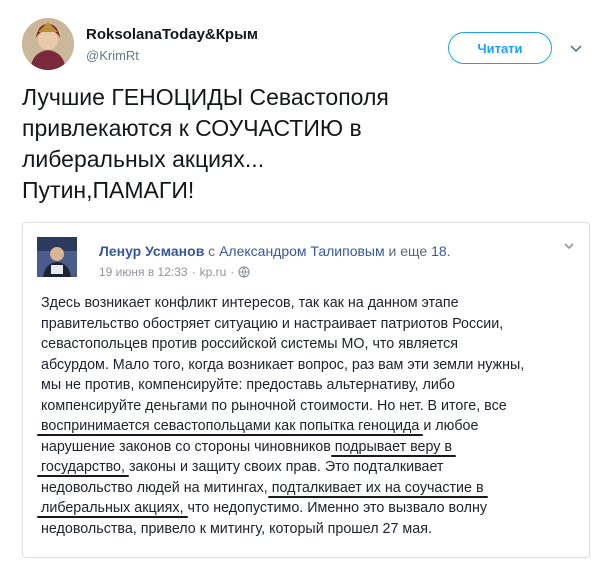  What do you see at coordinates (212, 251) in the screenshot?
I see `fb-with-word: с` at bounding box center [212, 251].